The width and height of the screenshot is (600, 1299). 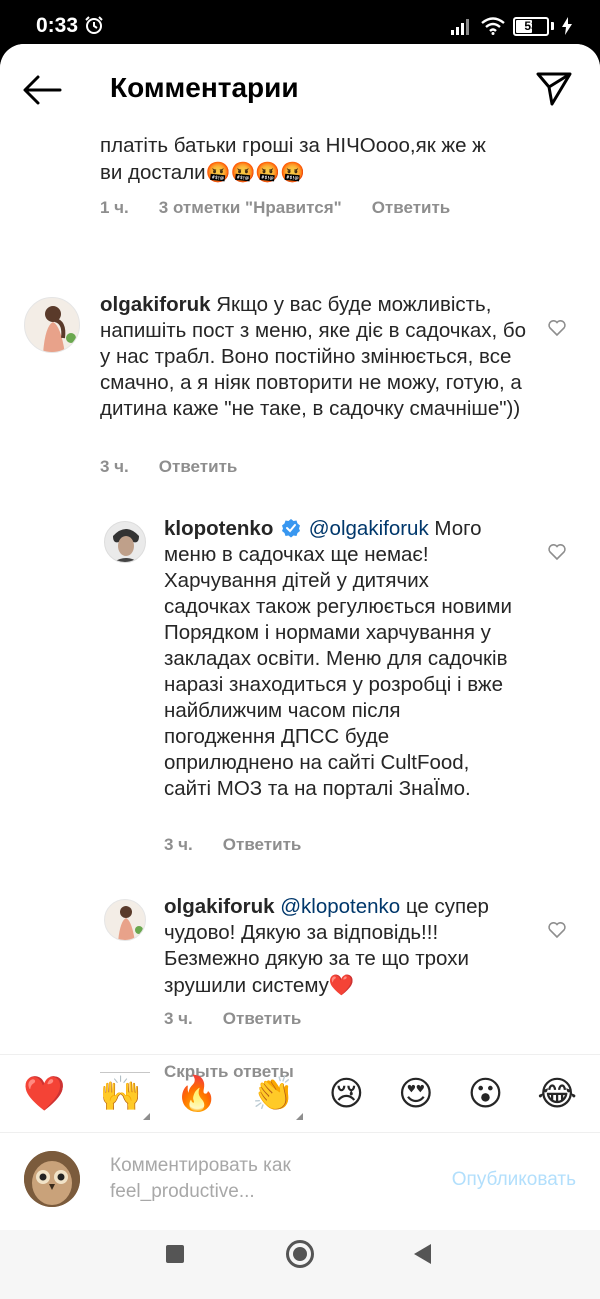 I want to click on emoji-tears-of-joy: 😂, so click(x=557, y=1094).